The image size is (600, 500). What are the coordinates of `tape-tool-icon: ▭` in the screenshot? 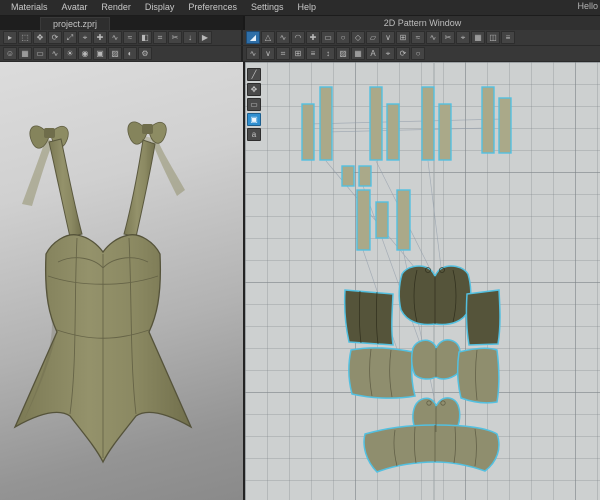 It's located at (40, 53).